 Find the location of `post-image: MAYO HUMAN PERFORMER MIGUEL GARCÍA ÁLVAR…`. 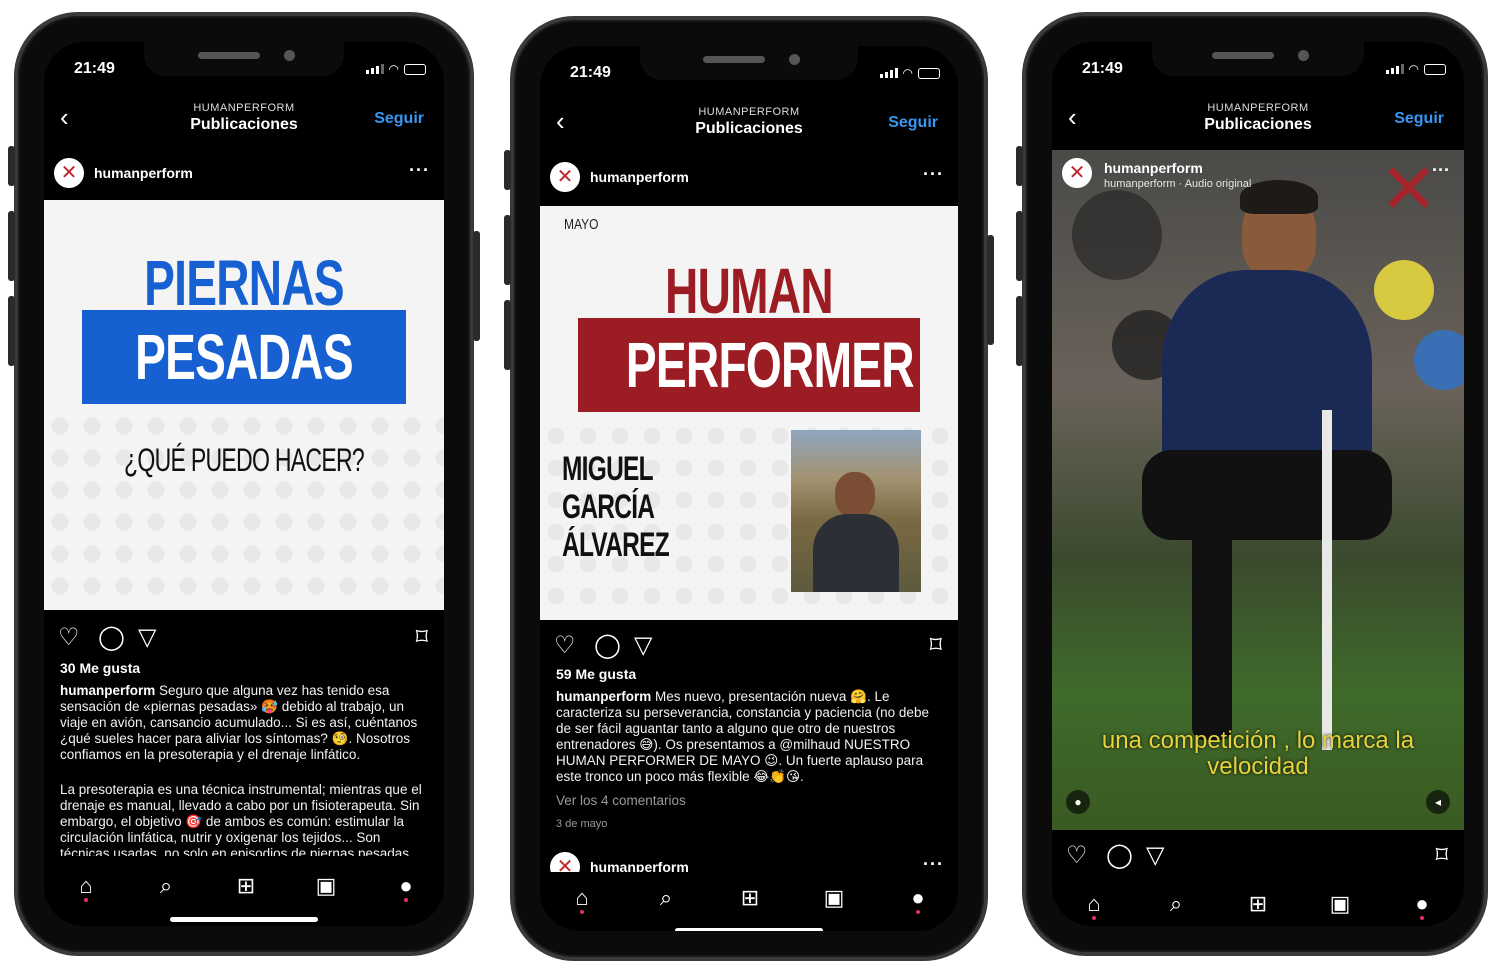

post-image: MAYO HUMAN PERFORMER MIGUEL GARCÍA ÁLVAR… is located at coordinates (749, 413).